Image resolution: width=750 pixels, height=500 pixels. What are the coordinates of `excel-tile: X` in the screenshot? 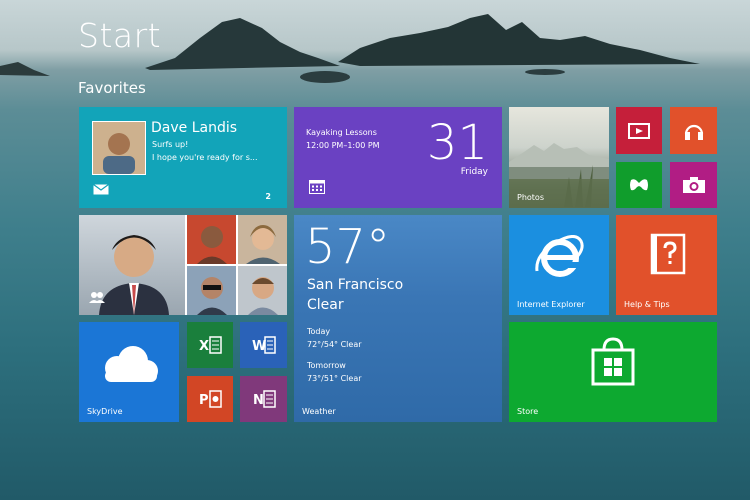 It's located at (210, 345).